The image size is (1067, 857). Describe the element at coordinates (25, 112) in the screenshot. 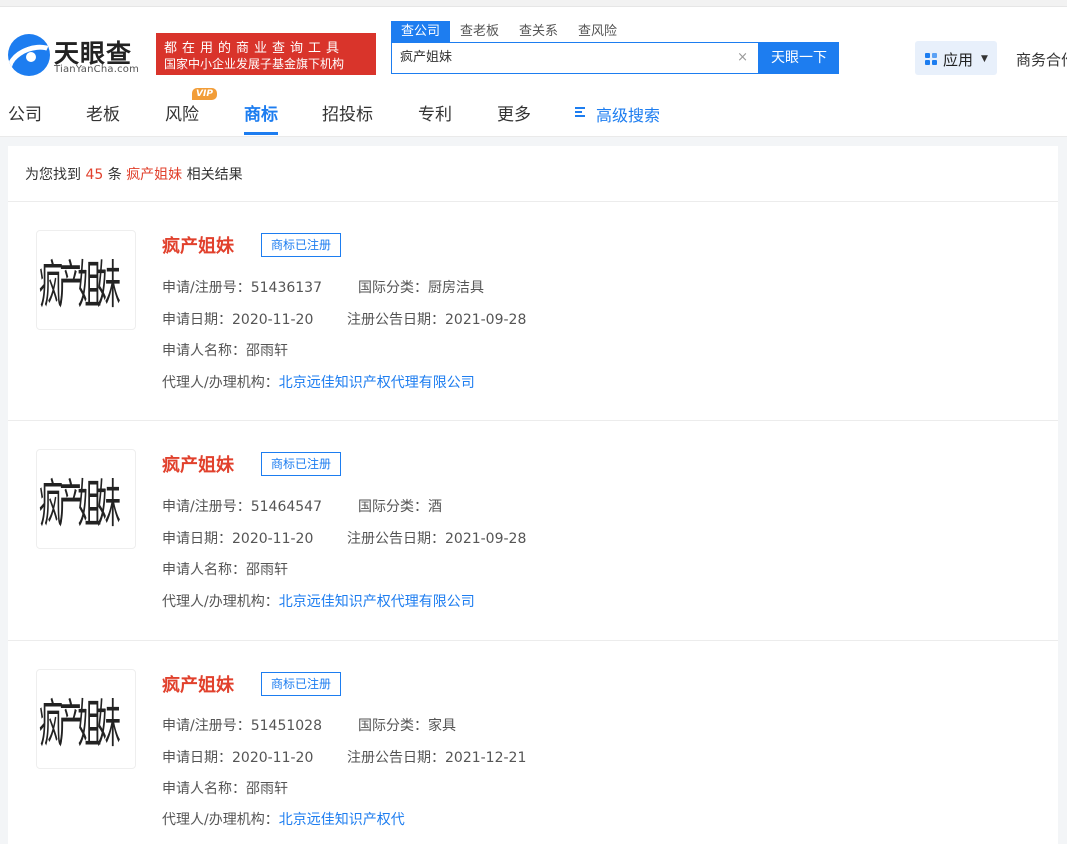

I see `nav-company: 公司` at that location.